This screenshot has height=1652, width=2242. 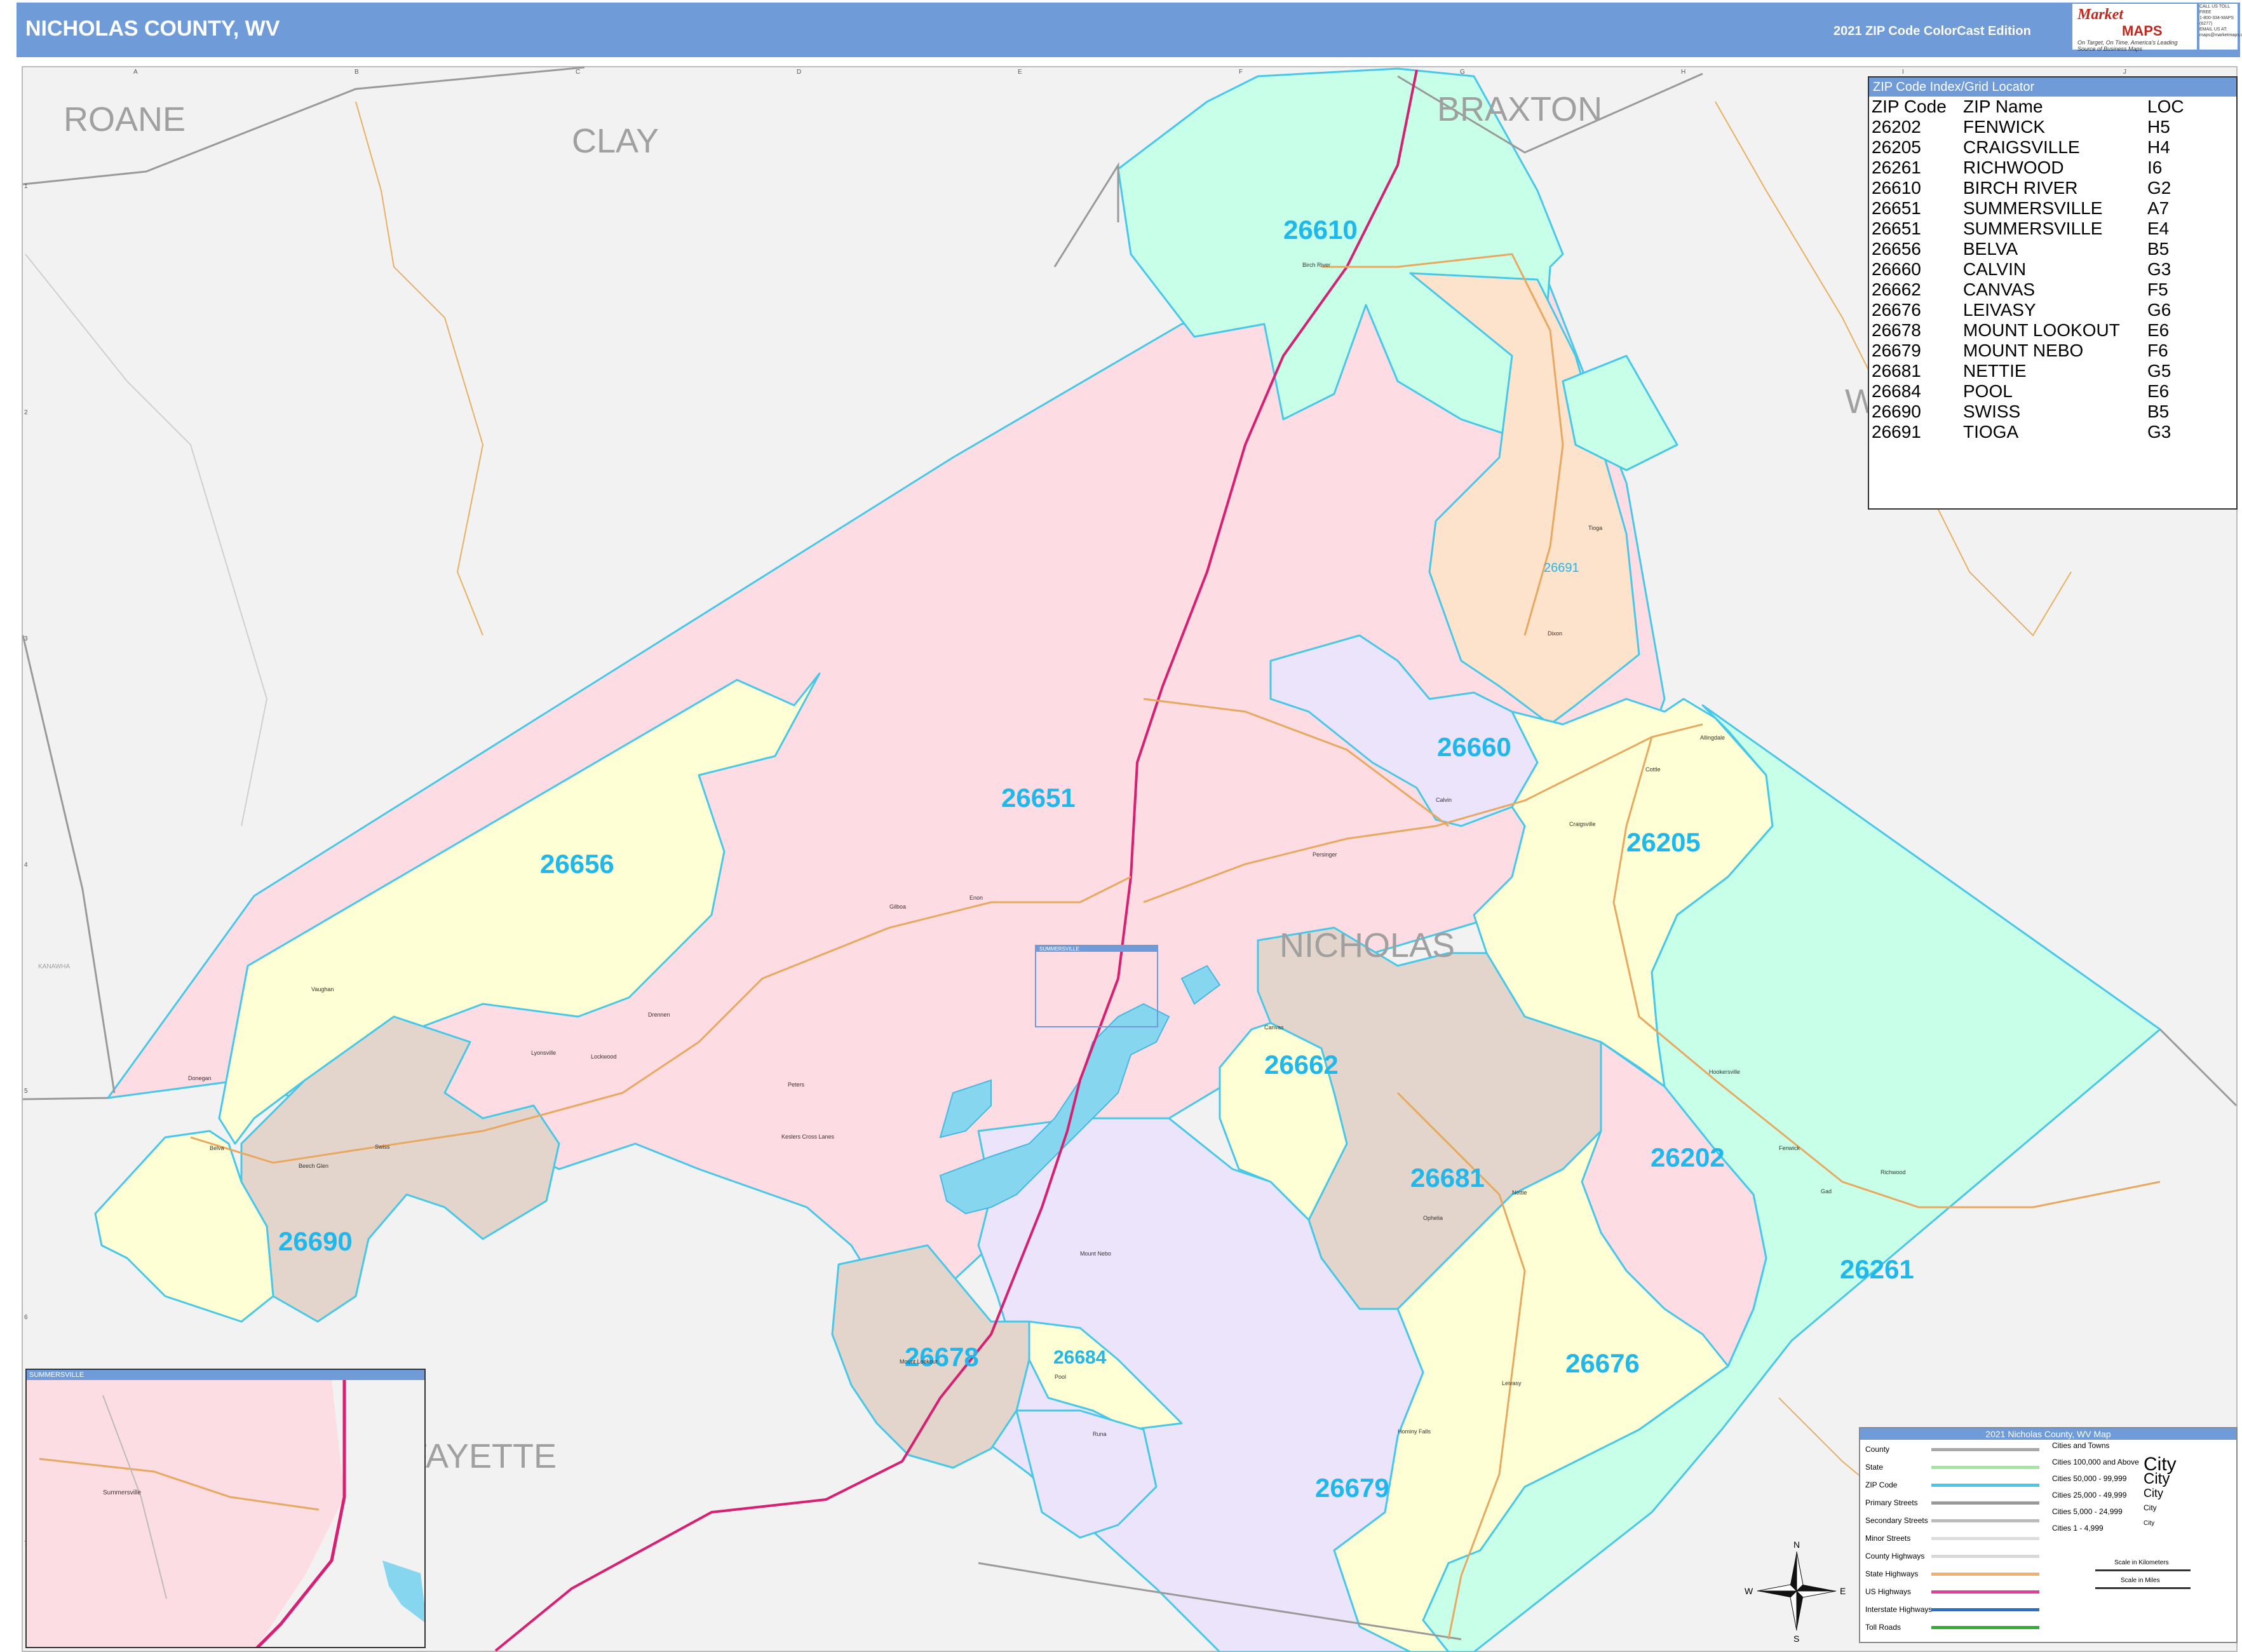 What do you see at coordinates (1999, 310) in the screenshot?
I see `zip-index-cell-name: LEIVASY` at bounding box center [1999, 310].